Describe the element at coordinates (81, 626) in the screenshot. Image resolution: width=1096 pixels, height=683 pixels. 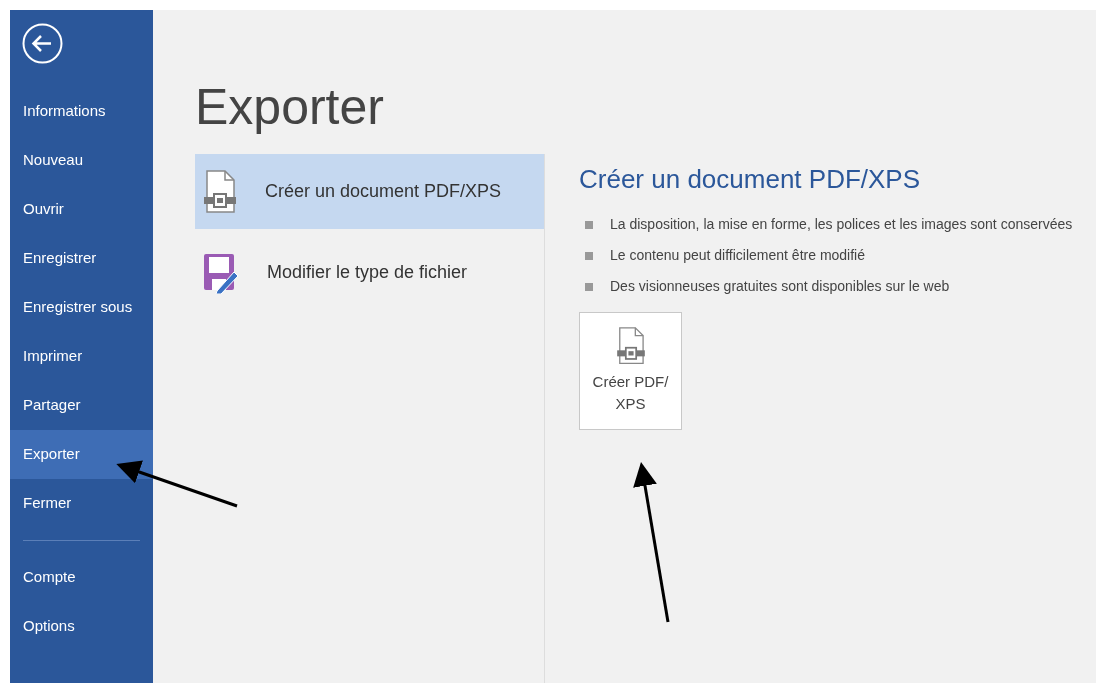
I see `sidebar-item: Options` at that location.